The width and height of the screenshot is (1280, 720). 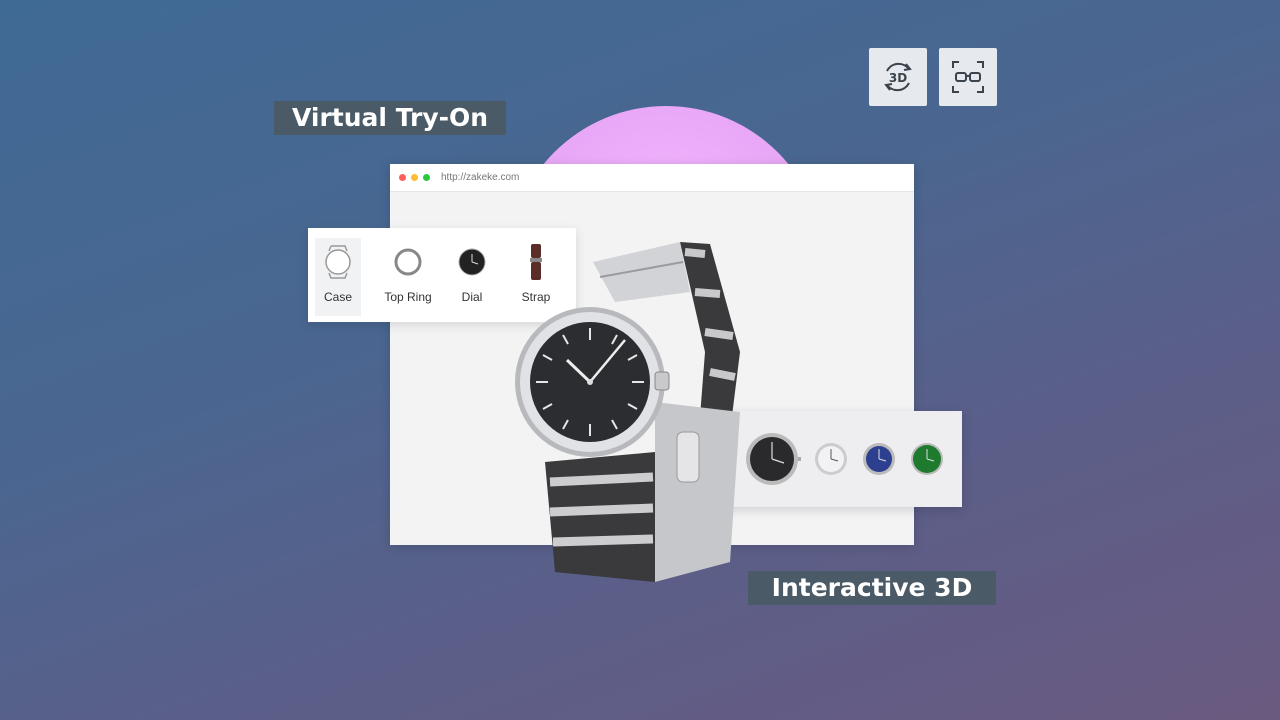 What do you see at coordinates (408, 262) in the screenshot?
I see `ring-icon` at bounding box center [408, 262].